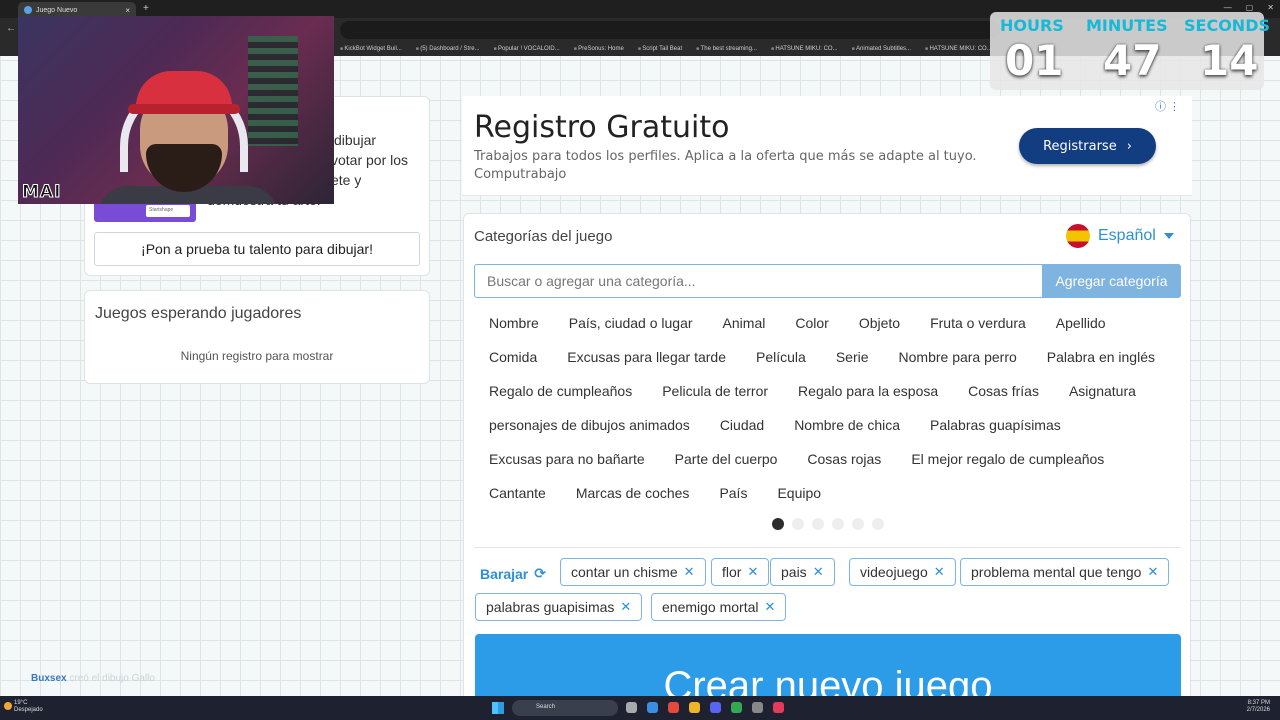 The width and height of the screenshot is (1280, 720). I want to click on taskbar: 19°C Despejado Search 8:37 PM 2/7/2026, so click(640, 708).